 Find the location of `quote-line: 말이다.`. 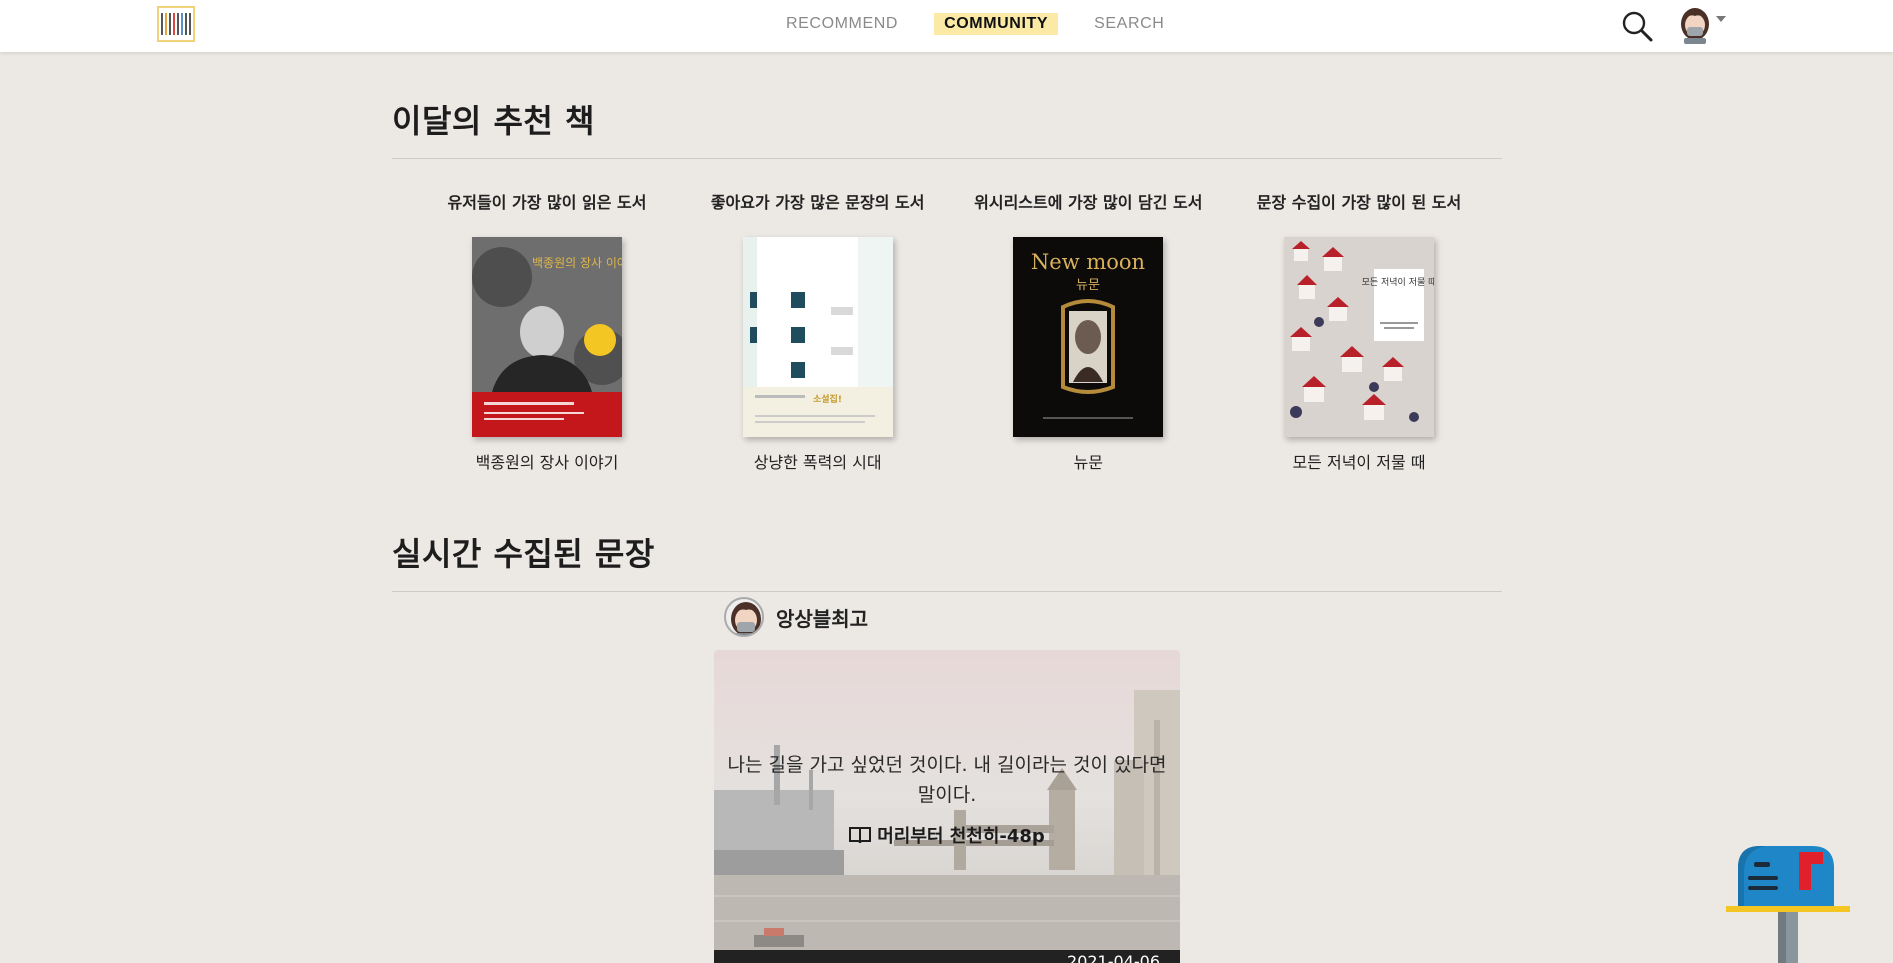

quote-line: 말이다. is located at coordinates (947, 795).